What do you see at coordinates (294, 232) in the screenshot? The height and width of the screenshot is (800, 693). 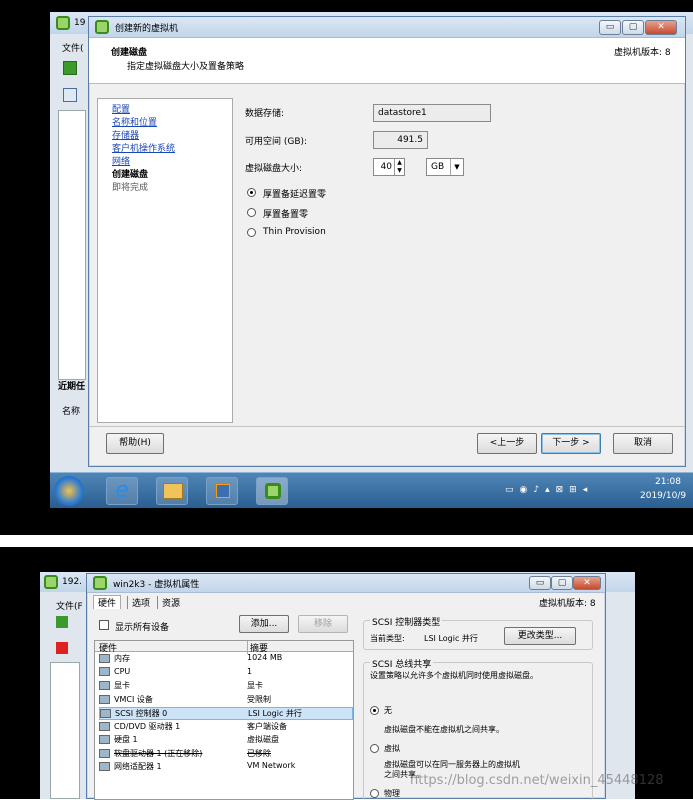 I see `label-thin: Thin Provision` at bounding box center [294, 232].